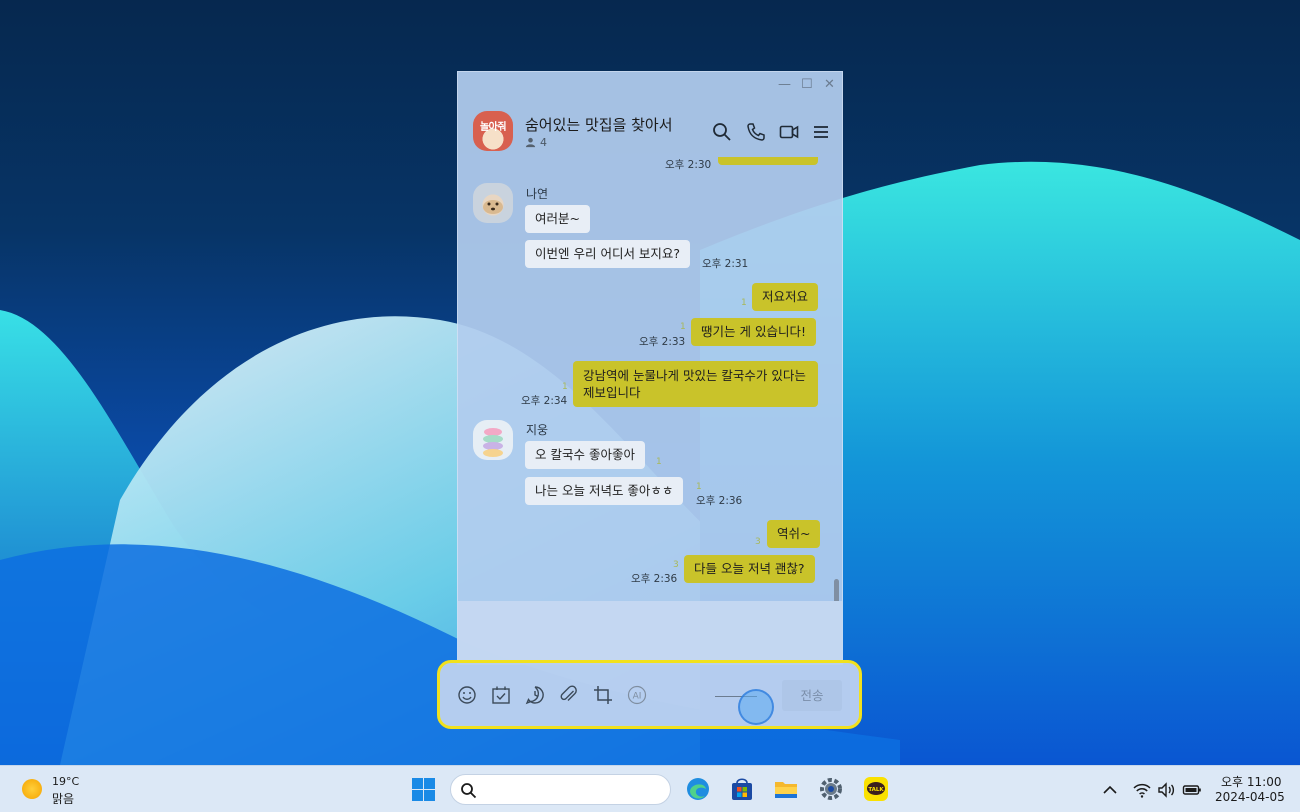 This screenshot has width=1300, height=812. What do you see at coordinates (604, 491) in the screenshot?
I see `message-bubble-in: 나는 오늘 저녁도 좋아ㅎㅎ` at bounding box center [604, 491].